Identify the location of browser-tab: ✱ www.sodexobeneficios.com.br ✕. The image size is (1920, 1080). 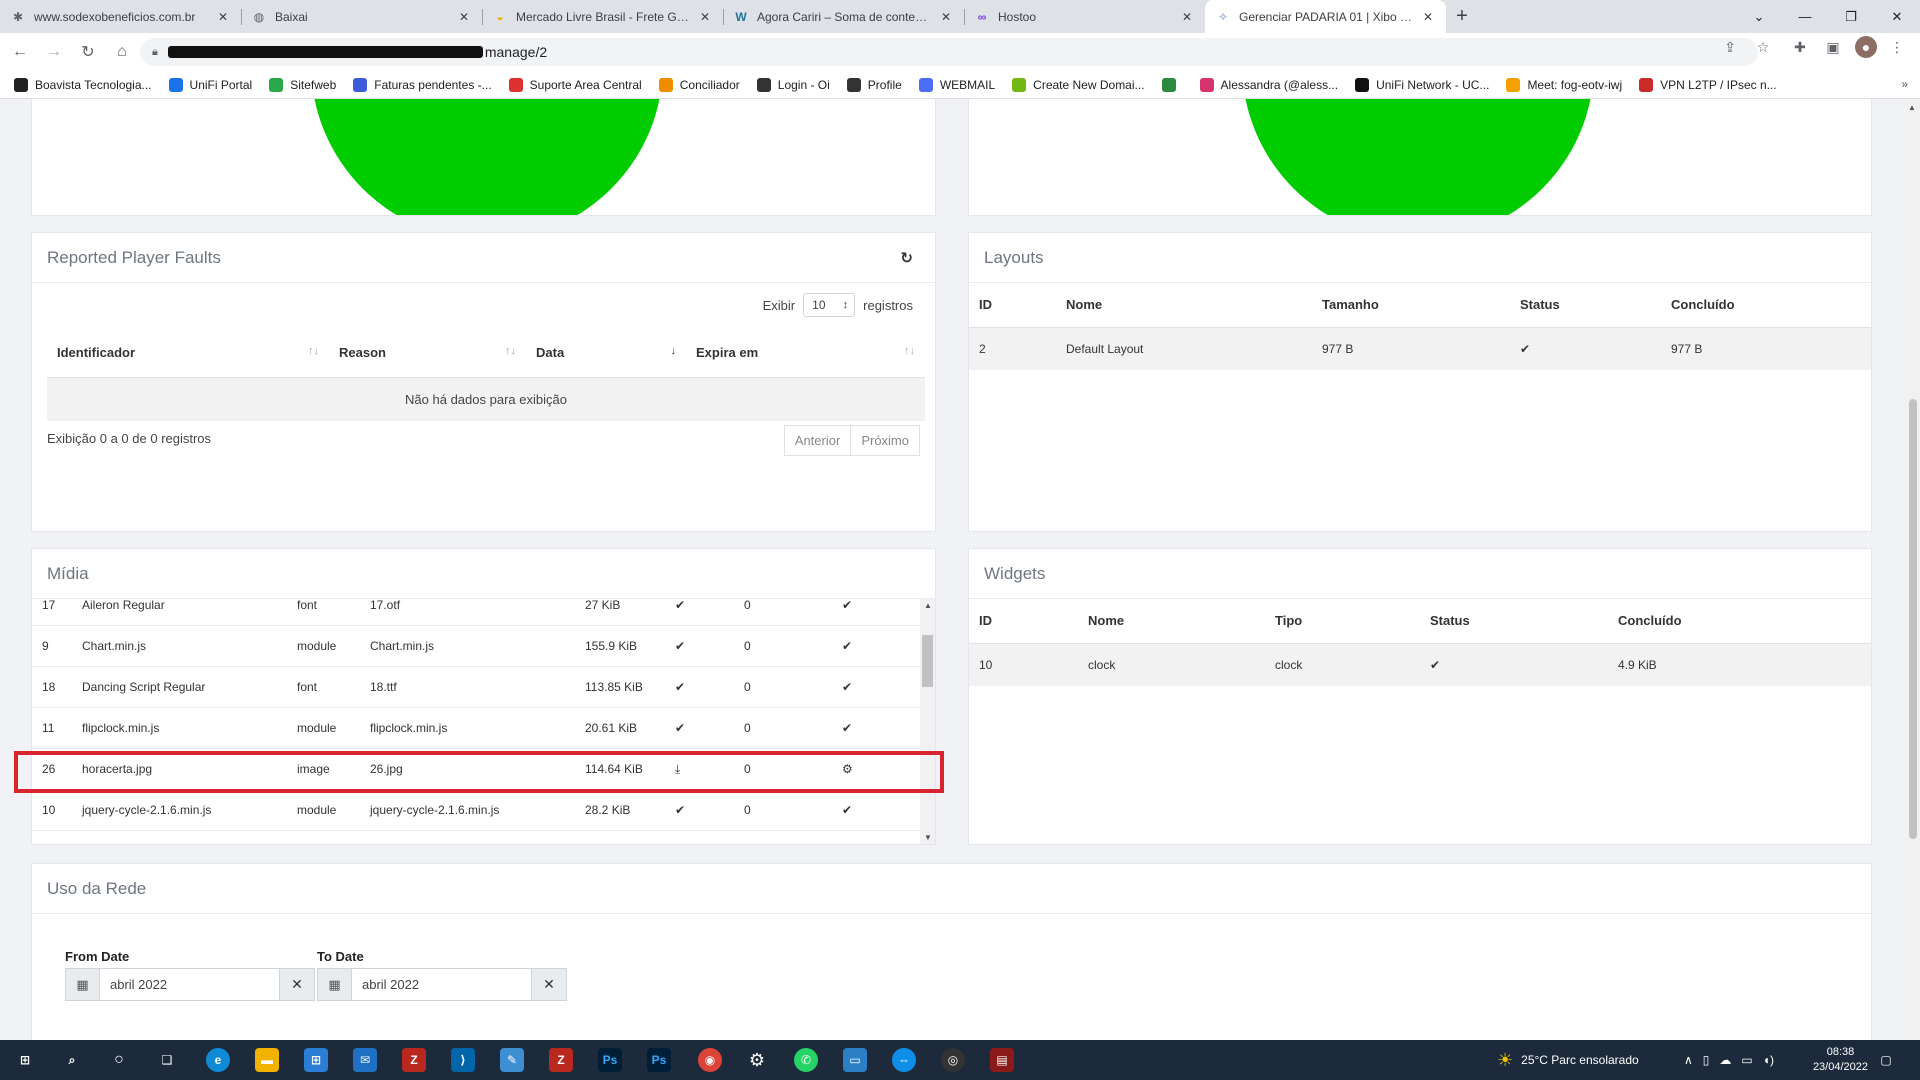
(120, 16).